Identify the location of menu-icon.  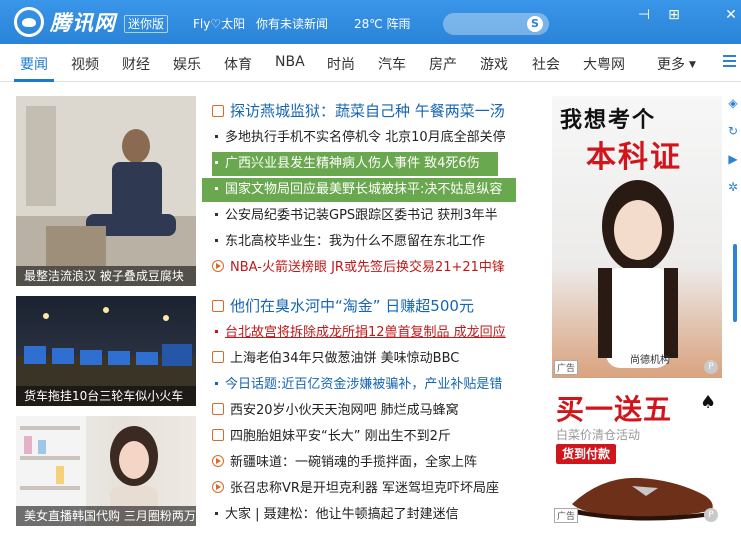
(729, 61).